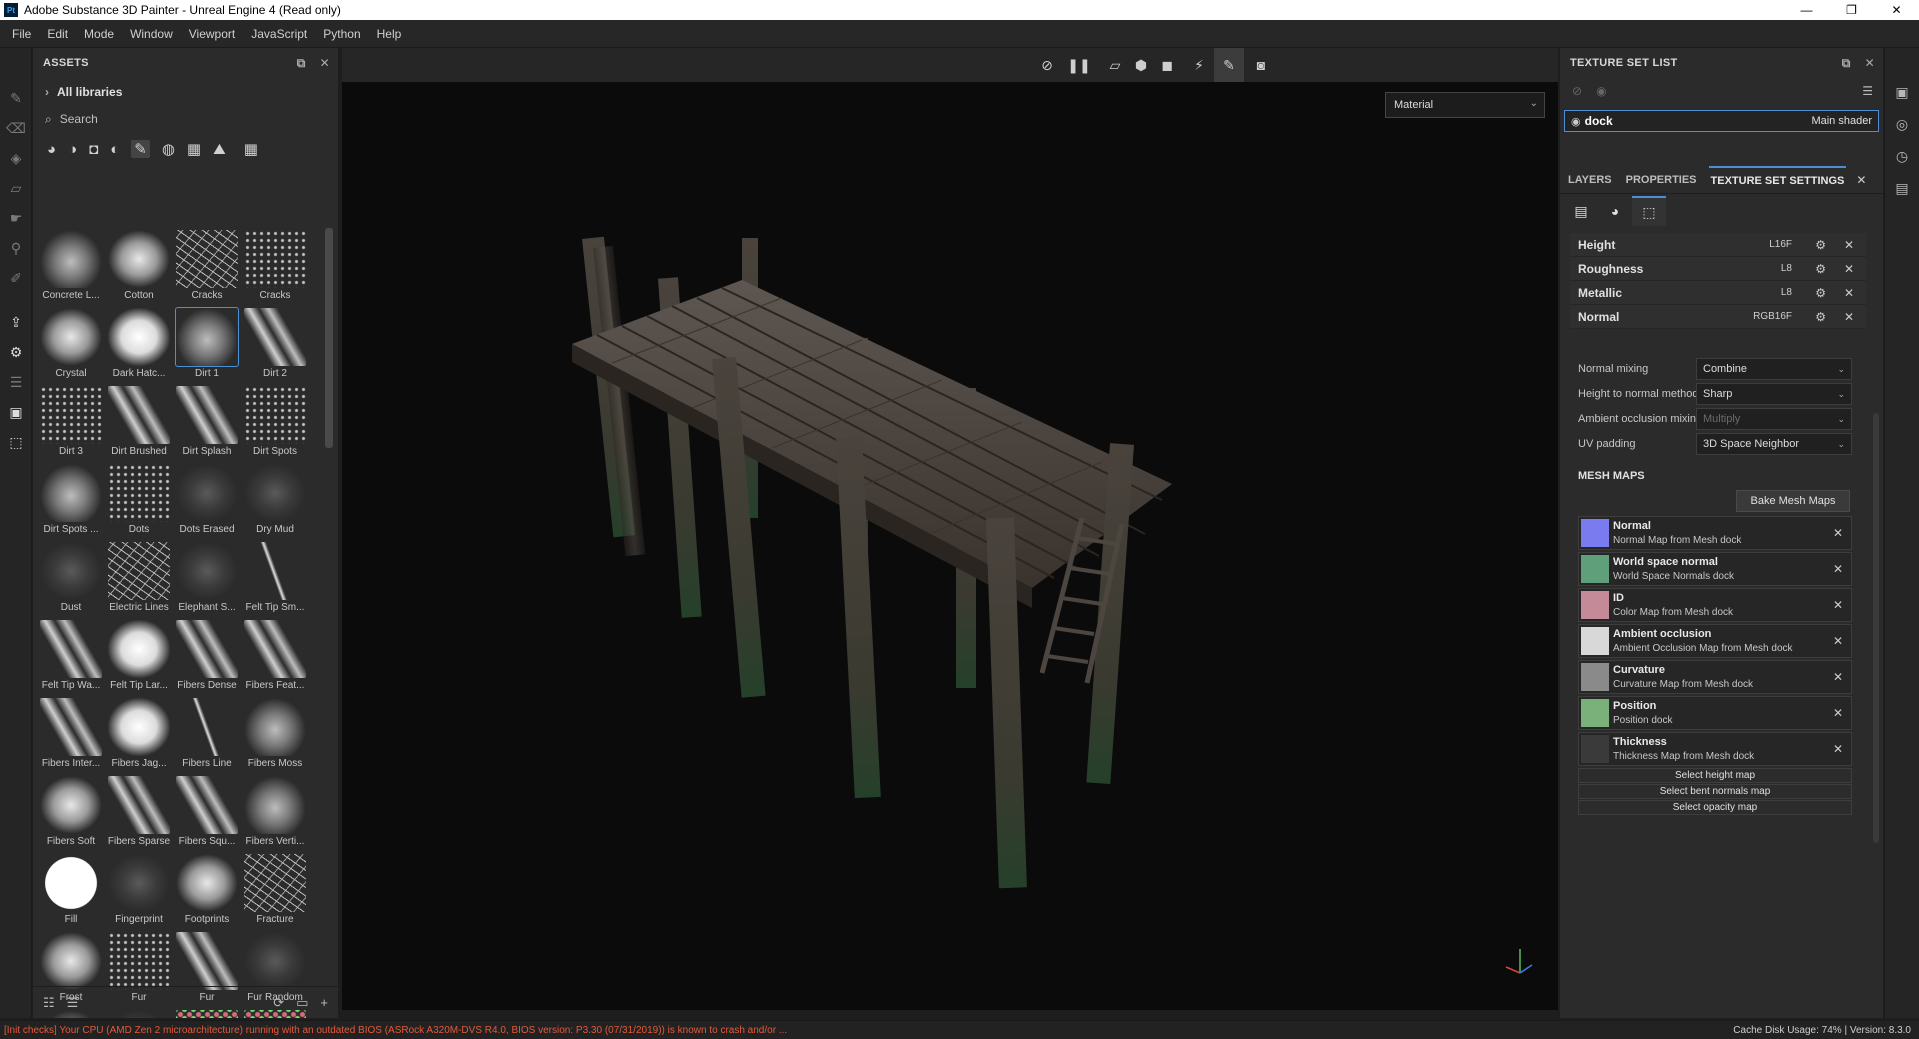 This screenshot has height=1039, width=1919. I want to click on channel-format: L16F, so click(1780, 244).